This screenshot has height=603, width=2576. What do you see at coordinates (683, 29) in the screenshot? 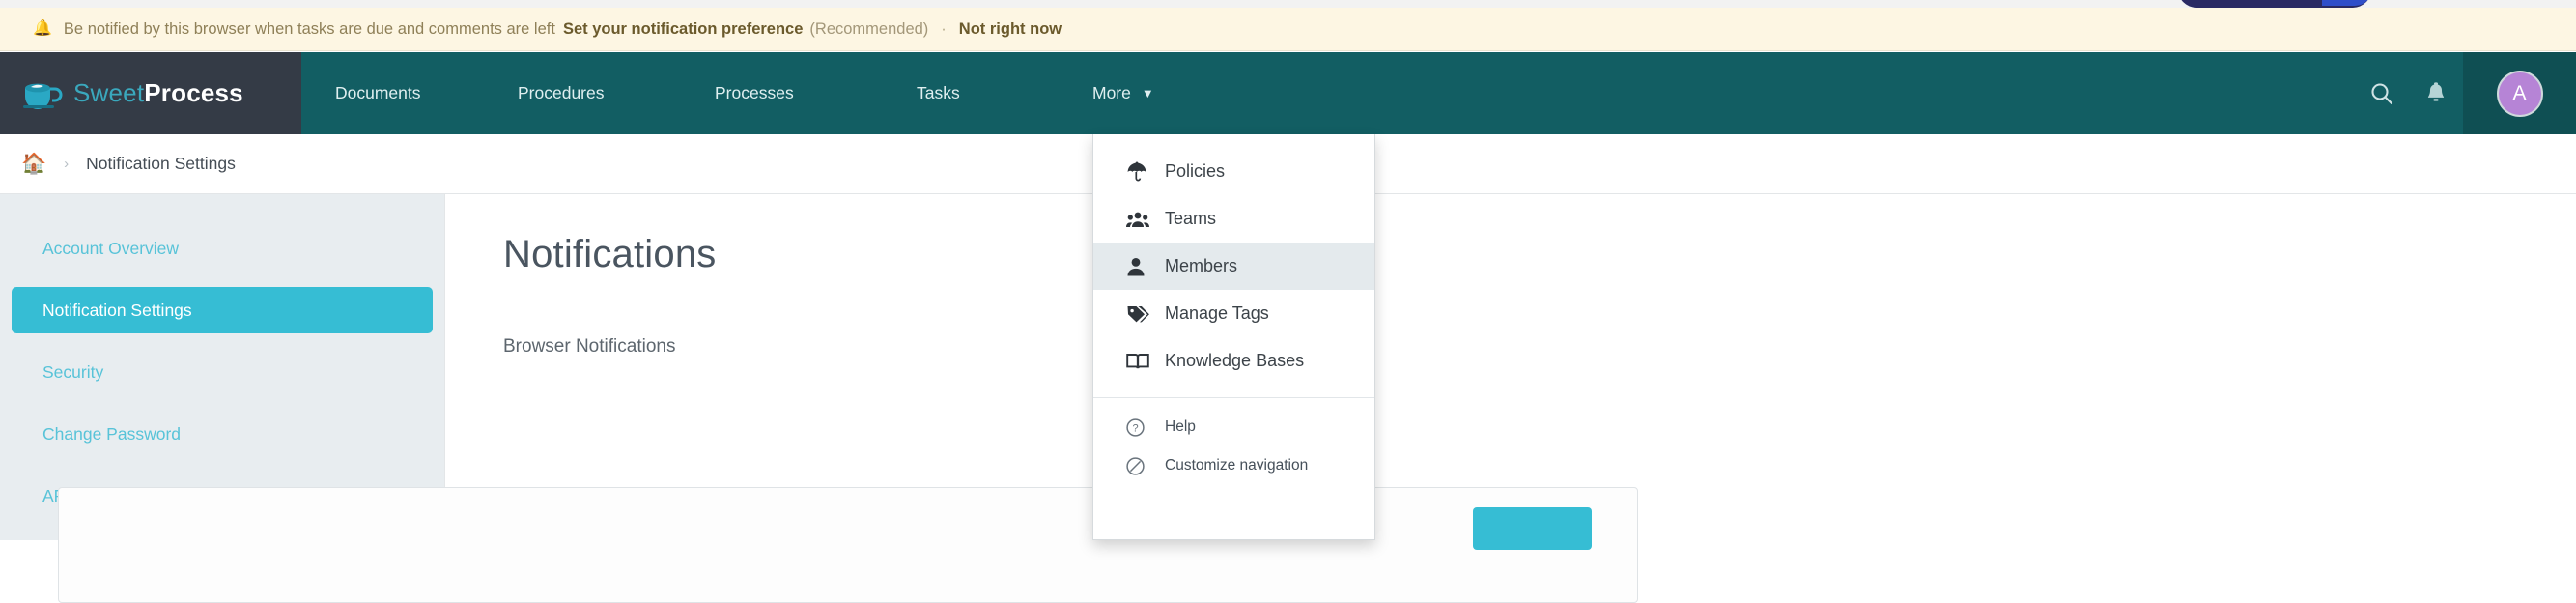
I see `set-notification-preference-link: Set your notification preference` at bounding box center [683, 29].